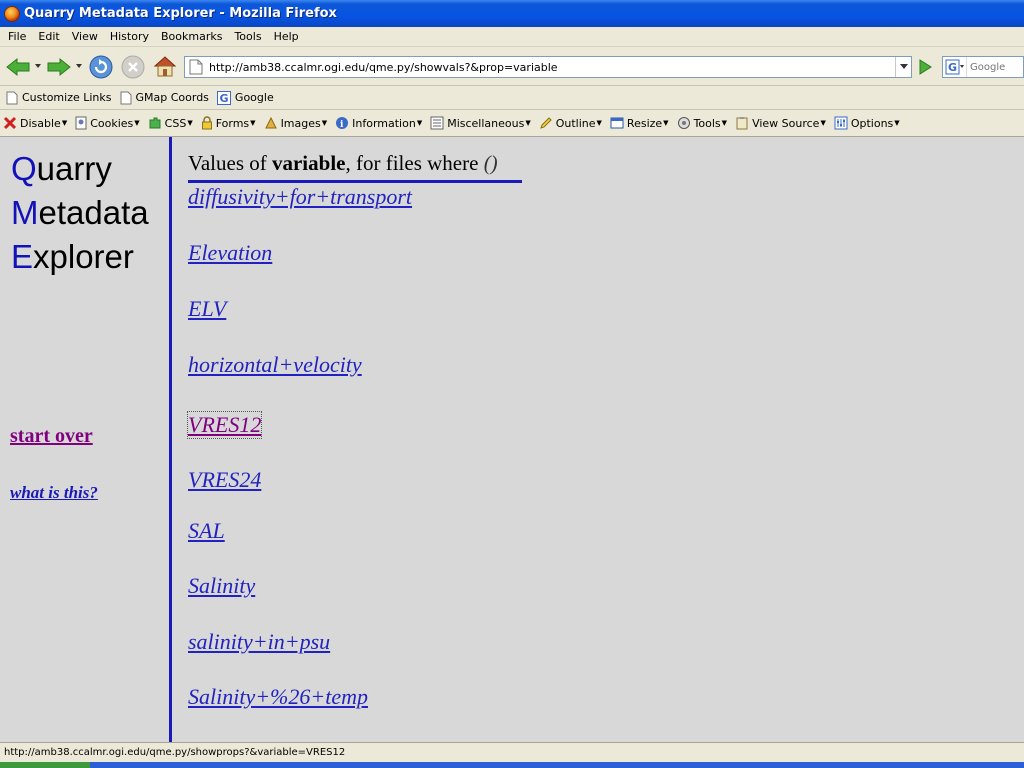  I want to click on list-icon, so click(437, 123).